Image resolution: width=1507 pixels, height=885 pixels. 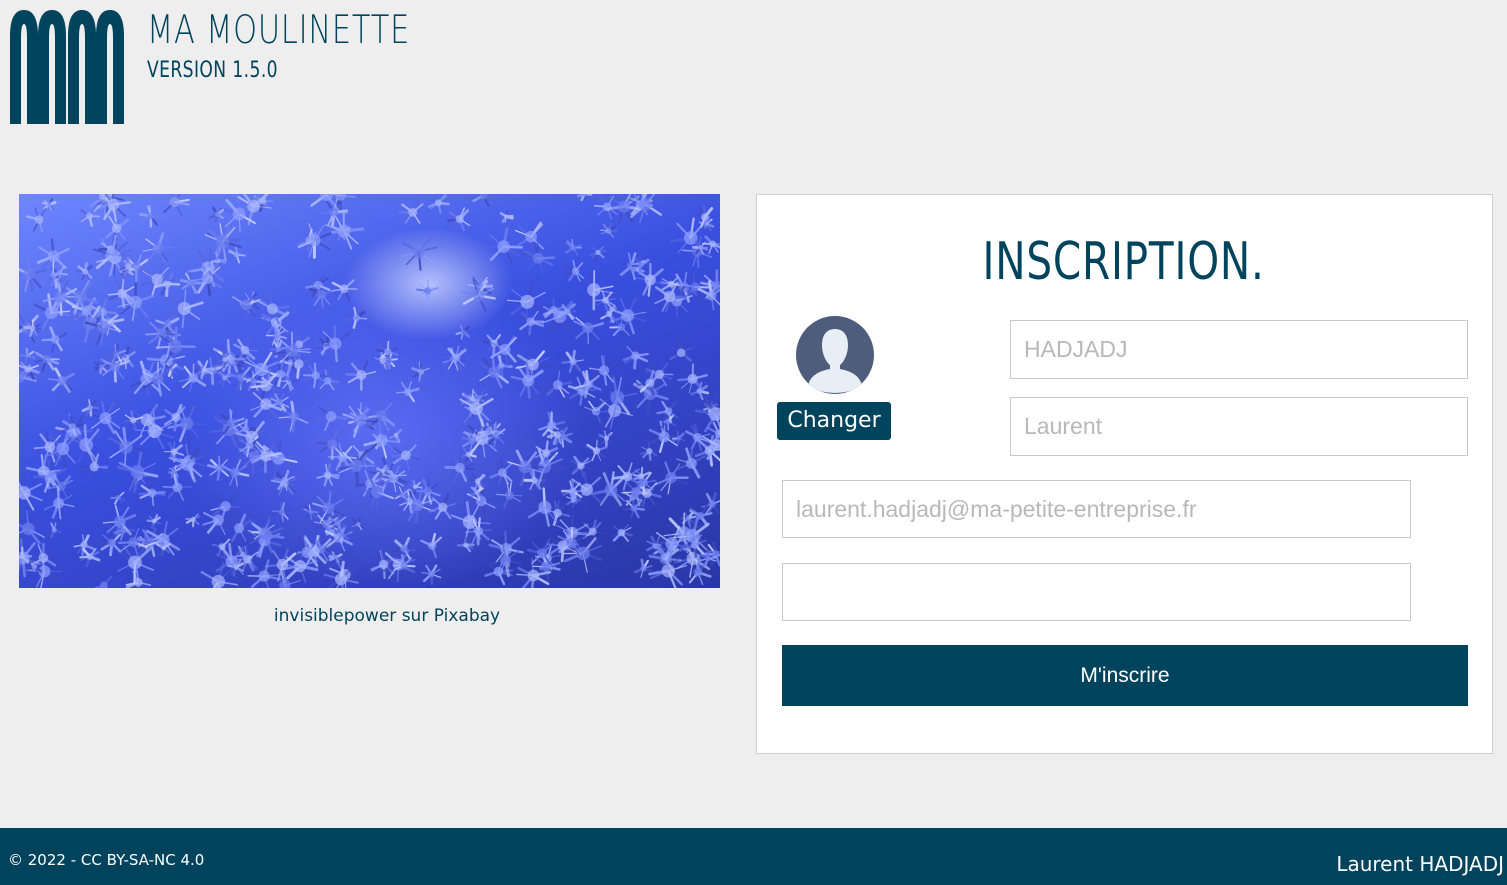 I want to click on photo-author-link: invisiblepower, so click(x=335, y=616).